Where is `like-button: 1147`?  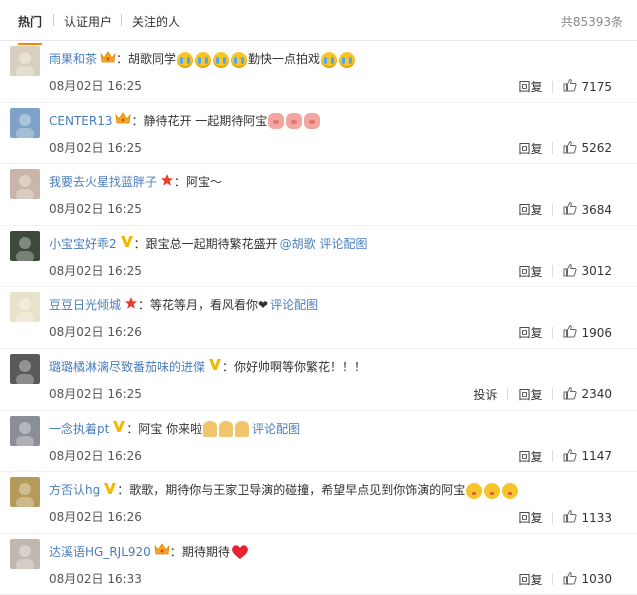 like-button: 1147 is located at coordinates (587, 456).